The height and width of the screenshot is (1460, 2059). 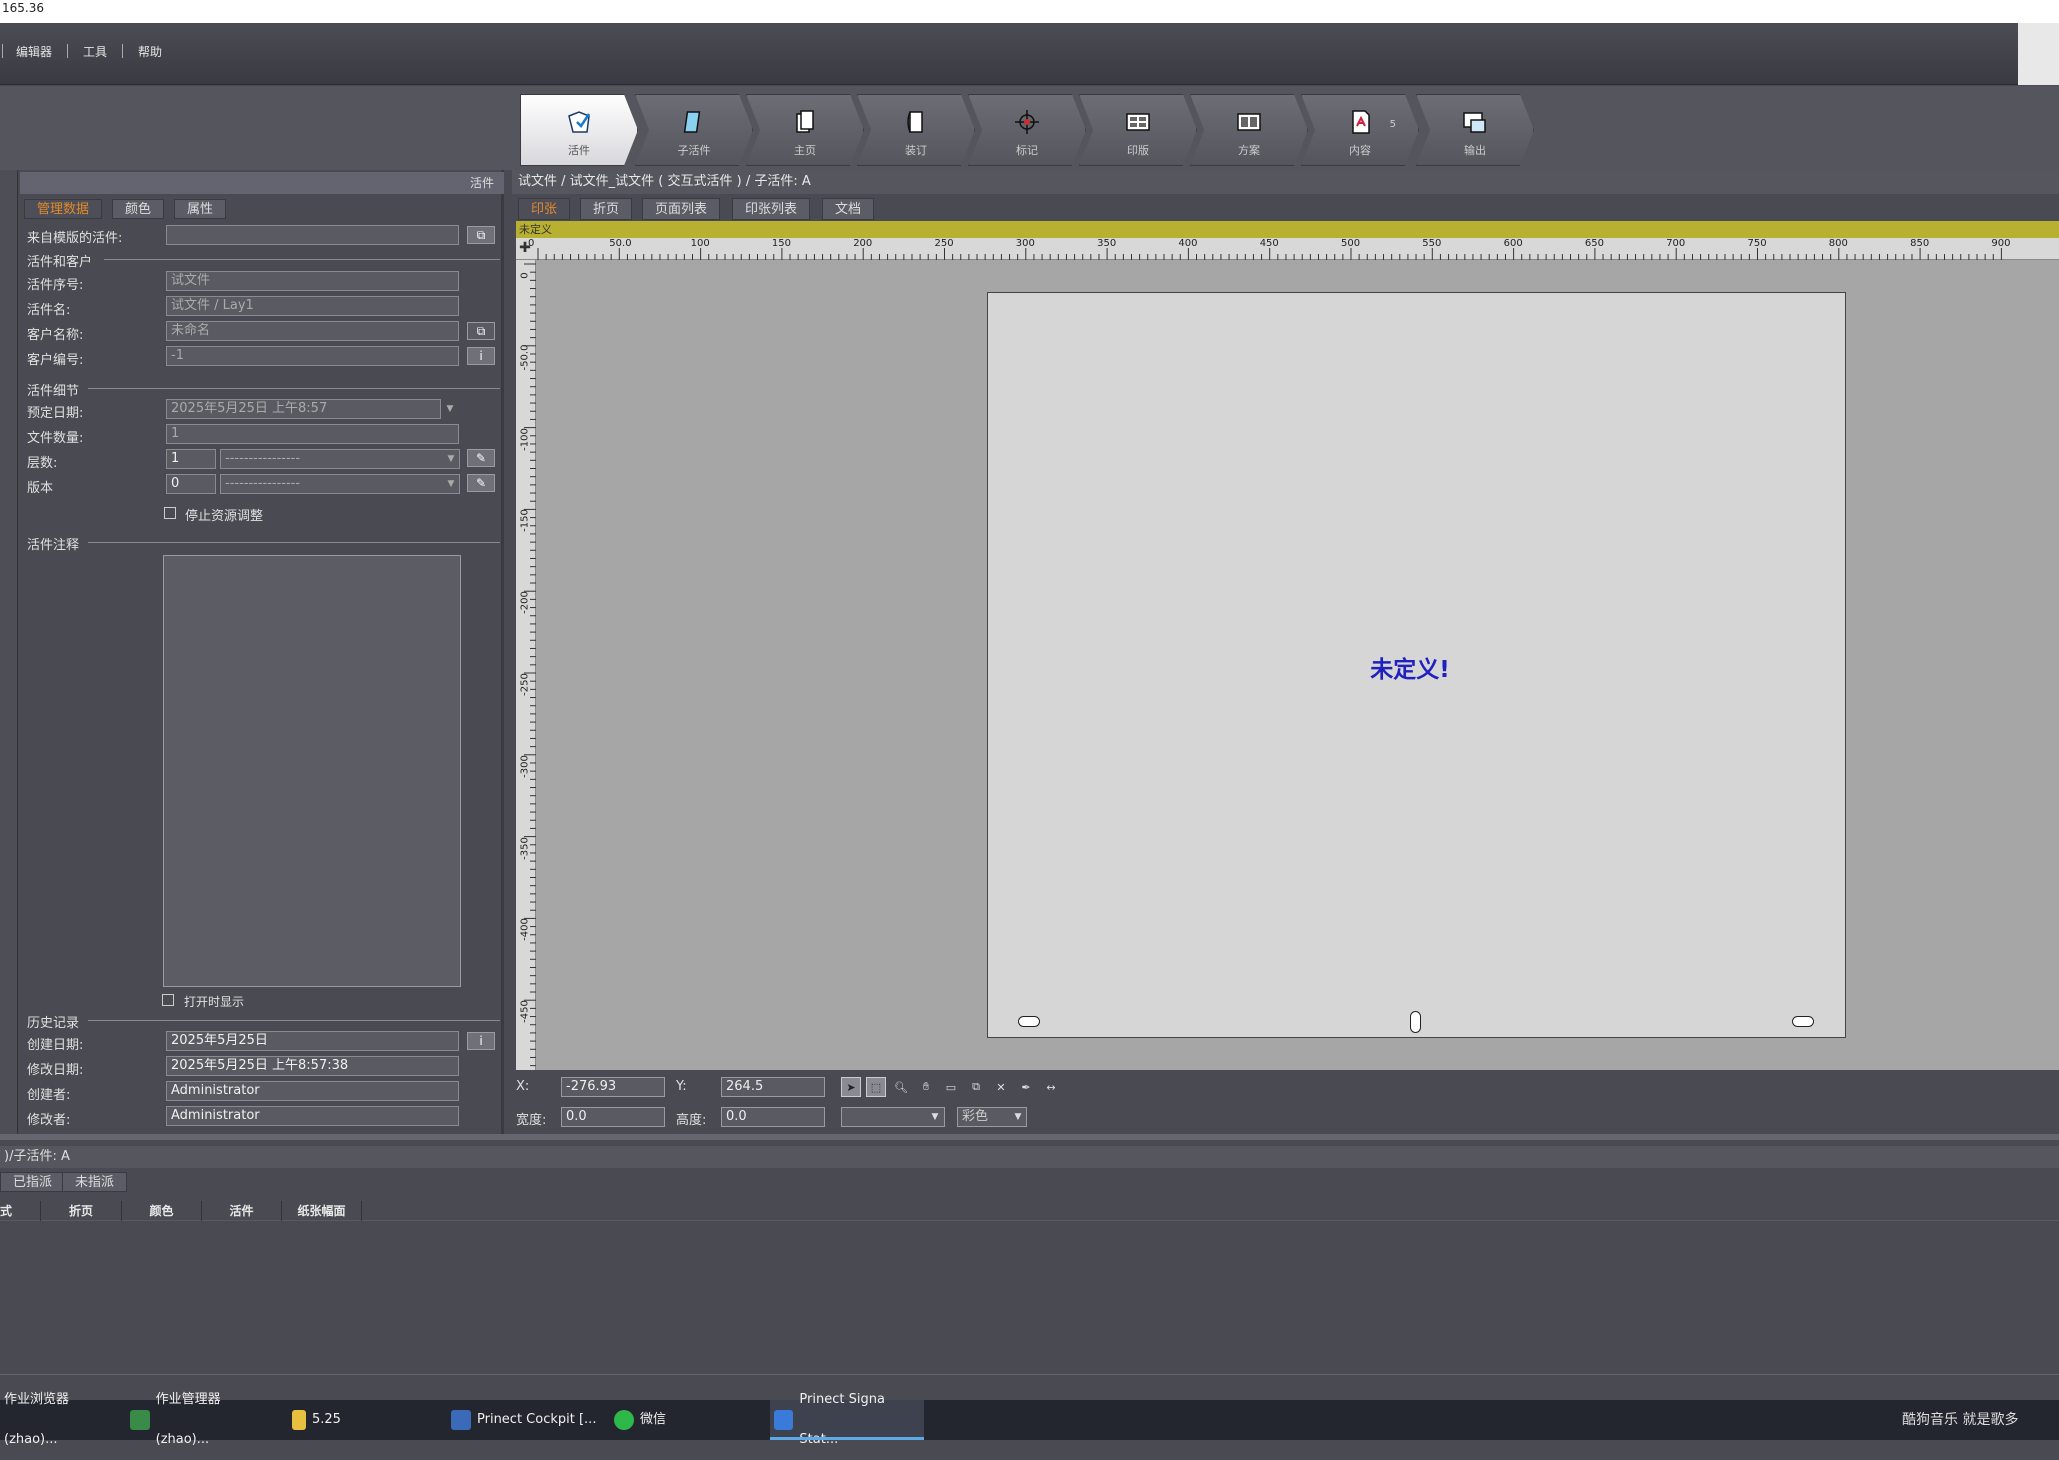 I want to click on zoom-tool-icon: 🔍︎, so click(x=901, y=1087).